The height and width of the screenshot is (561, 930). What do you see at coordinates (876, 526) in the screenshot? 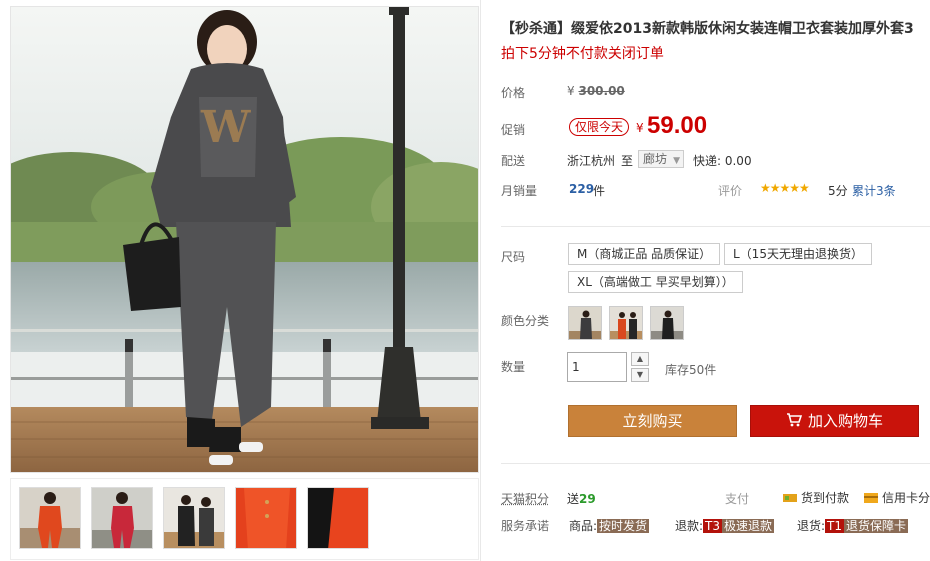
I see `service-return-tag: 退货保障卡` at bounding box center [876, 526].